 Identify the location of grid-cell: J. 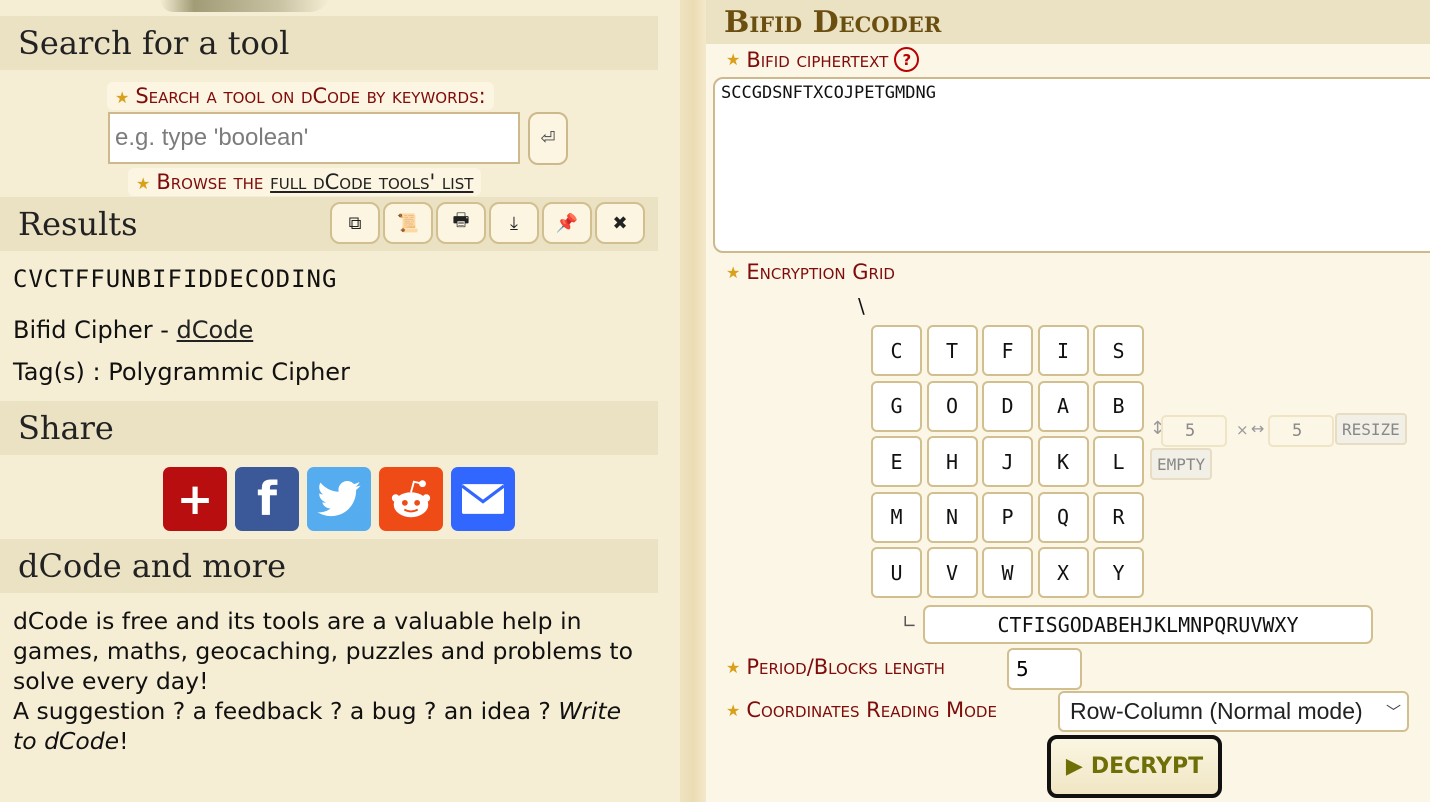
(1007, 461).